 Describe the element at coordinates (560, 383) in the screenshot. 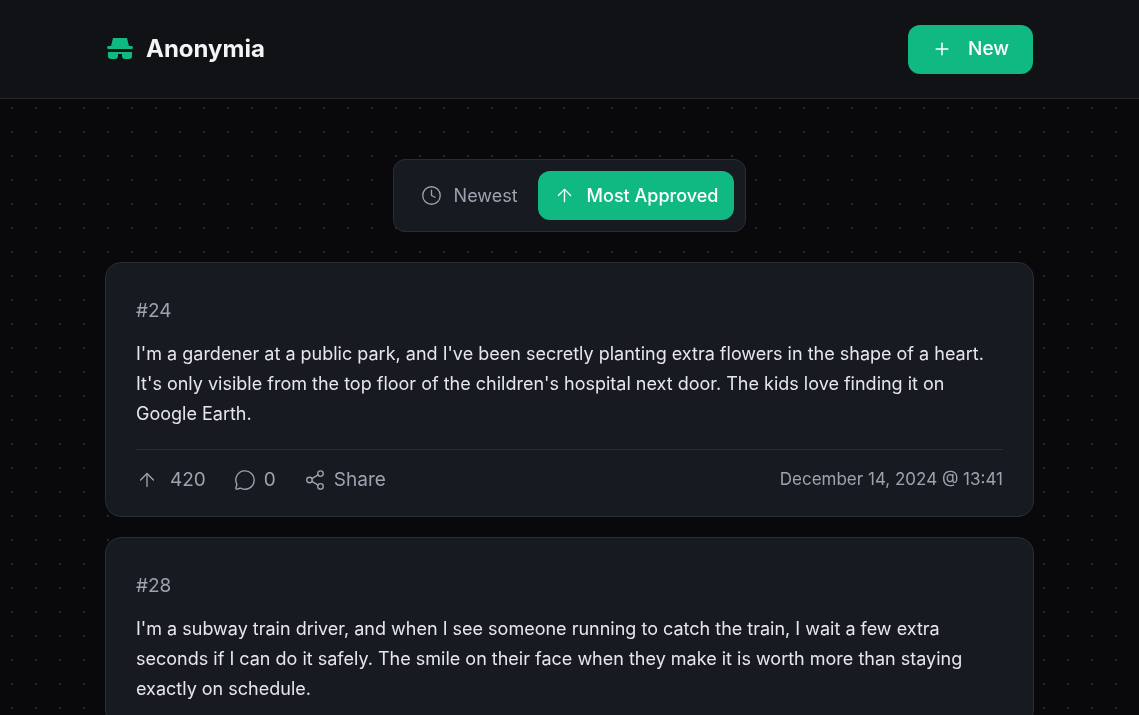

I see `post-text: I'm a gardener at a public park, and I've been secretly planting extra flowers in the shape of a heart. It's only visible from the top floor of the children's hospital next door. The kids love finding it on Google Earth.` at that location.